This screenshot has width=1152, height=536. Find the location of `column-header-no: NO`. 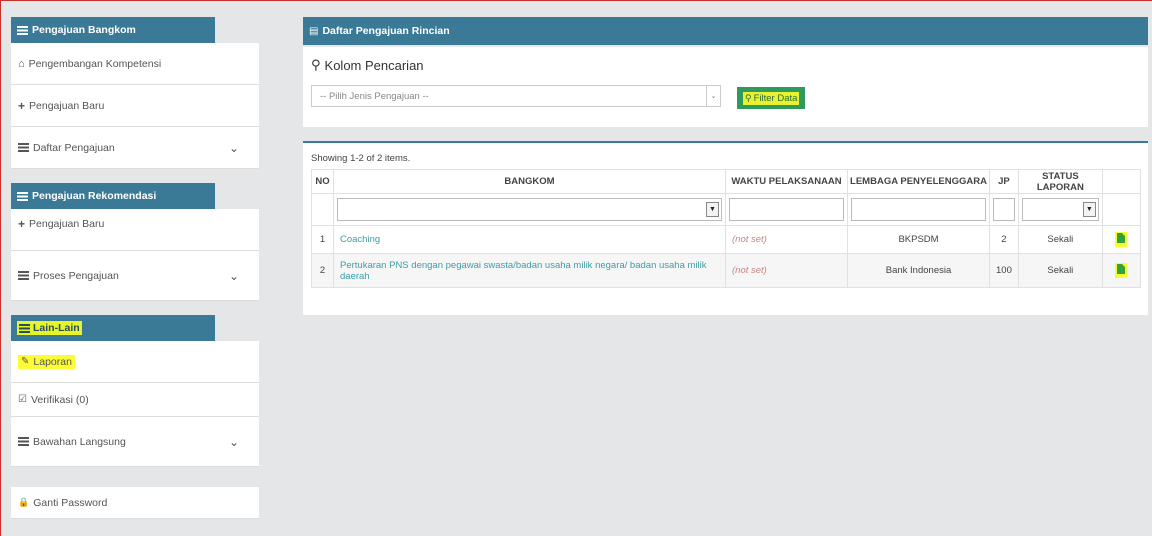

column-header-no: NO is located at coordinates (322, 181).